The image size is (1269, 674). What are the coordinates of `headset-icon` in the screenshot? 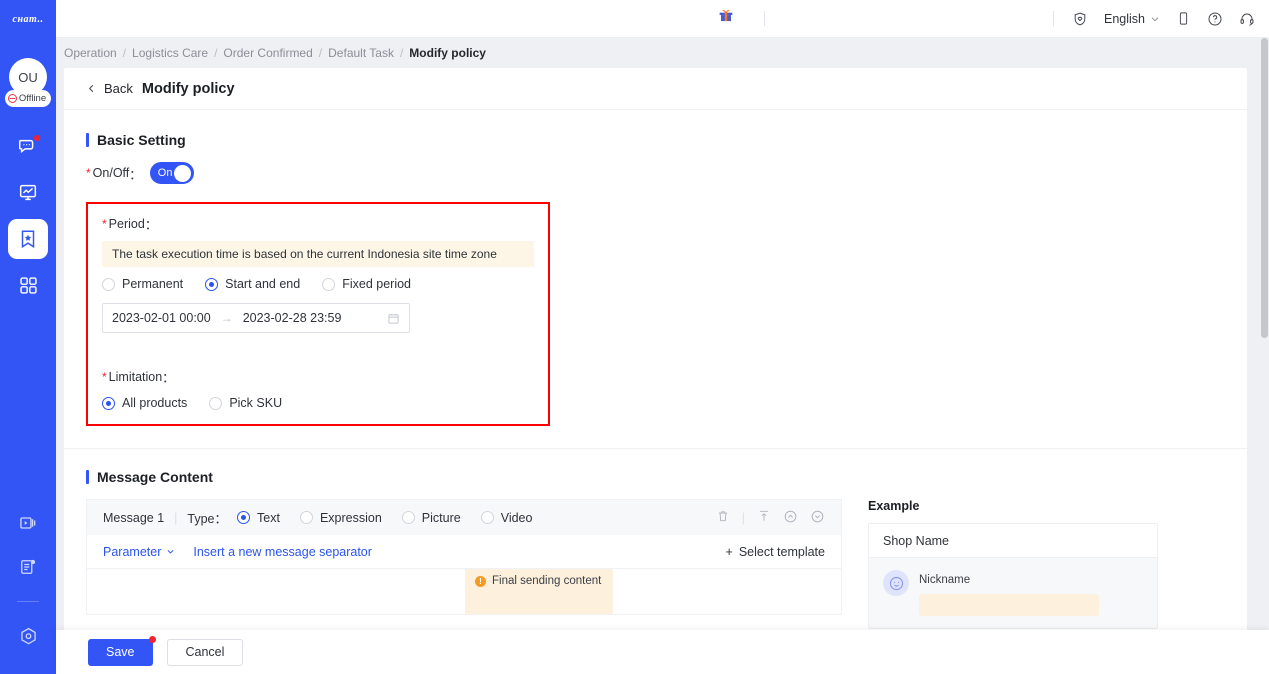 It's located at (1247, 19).